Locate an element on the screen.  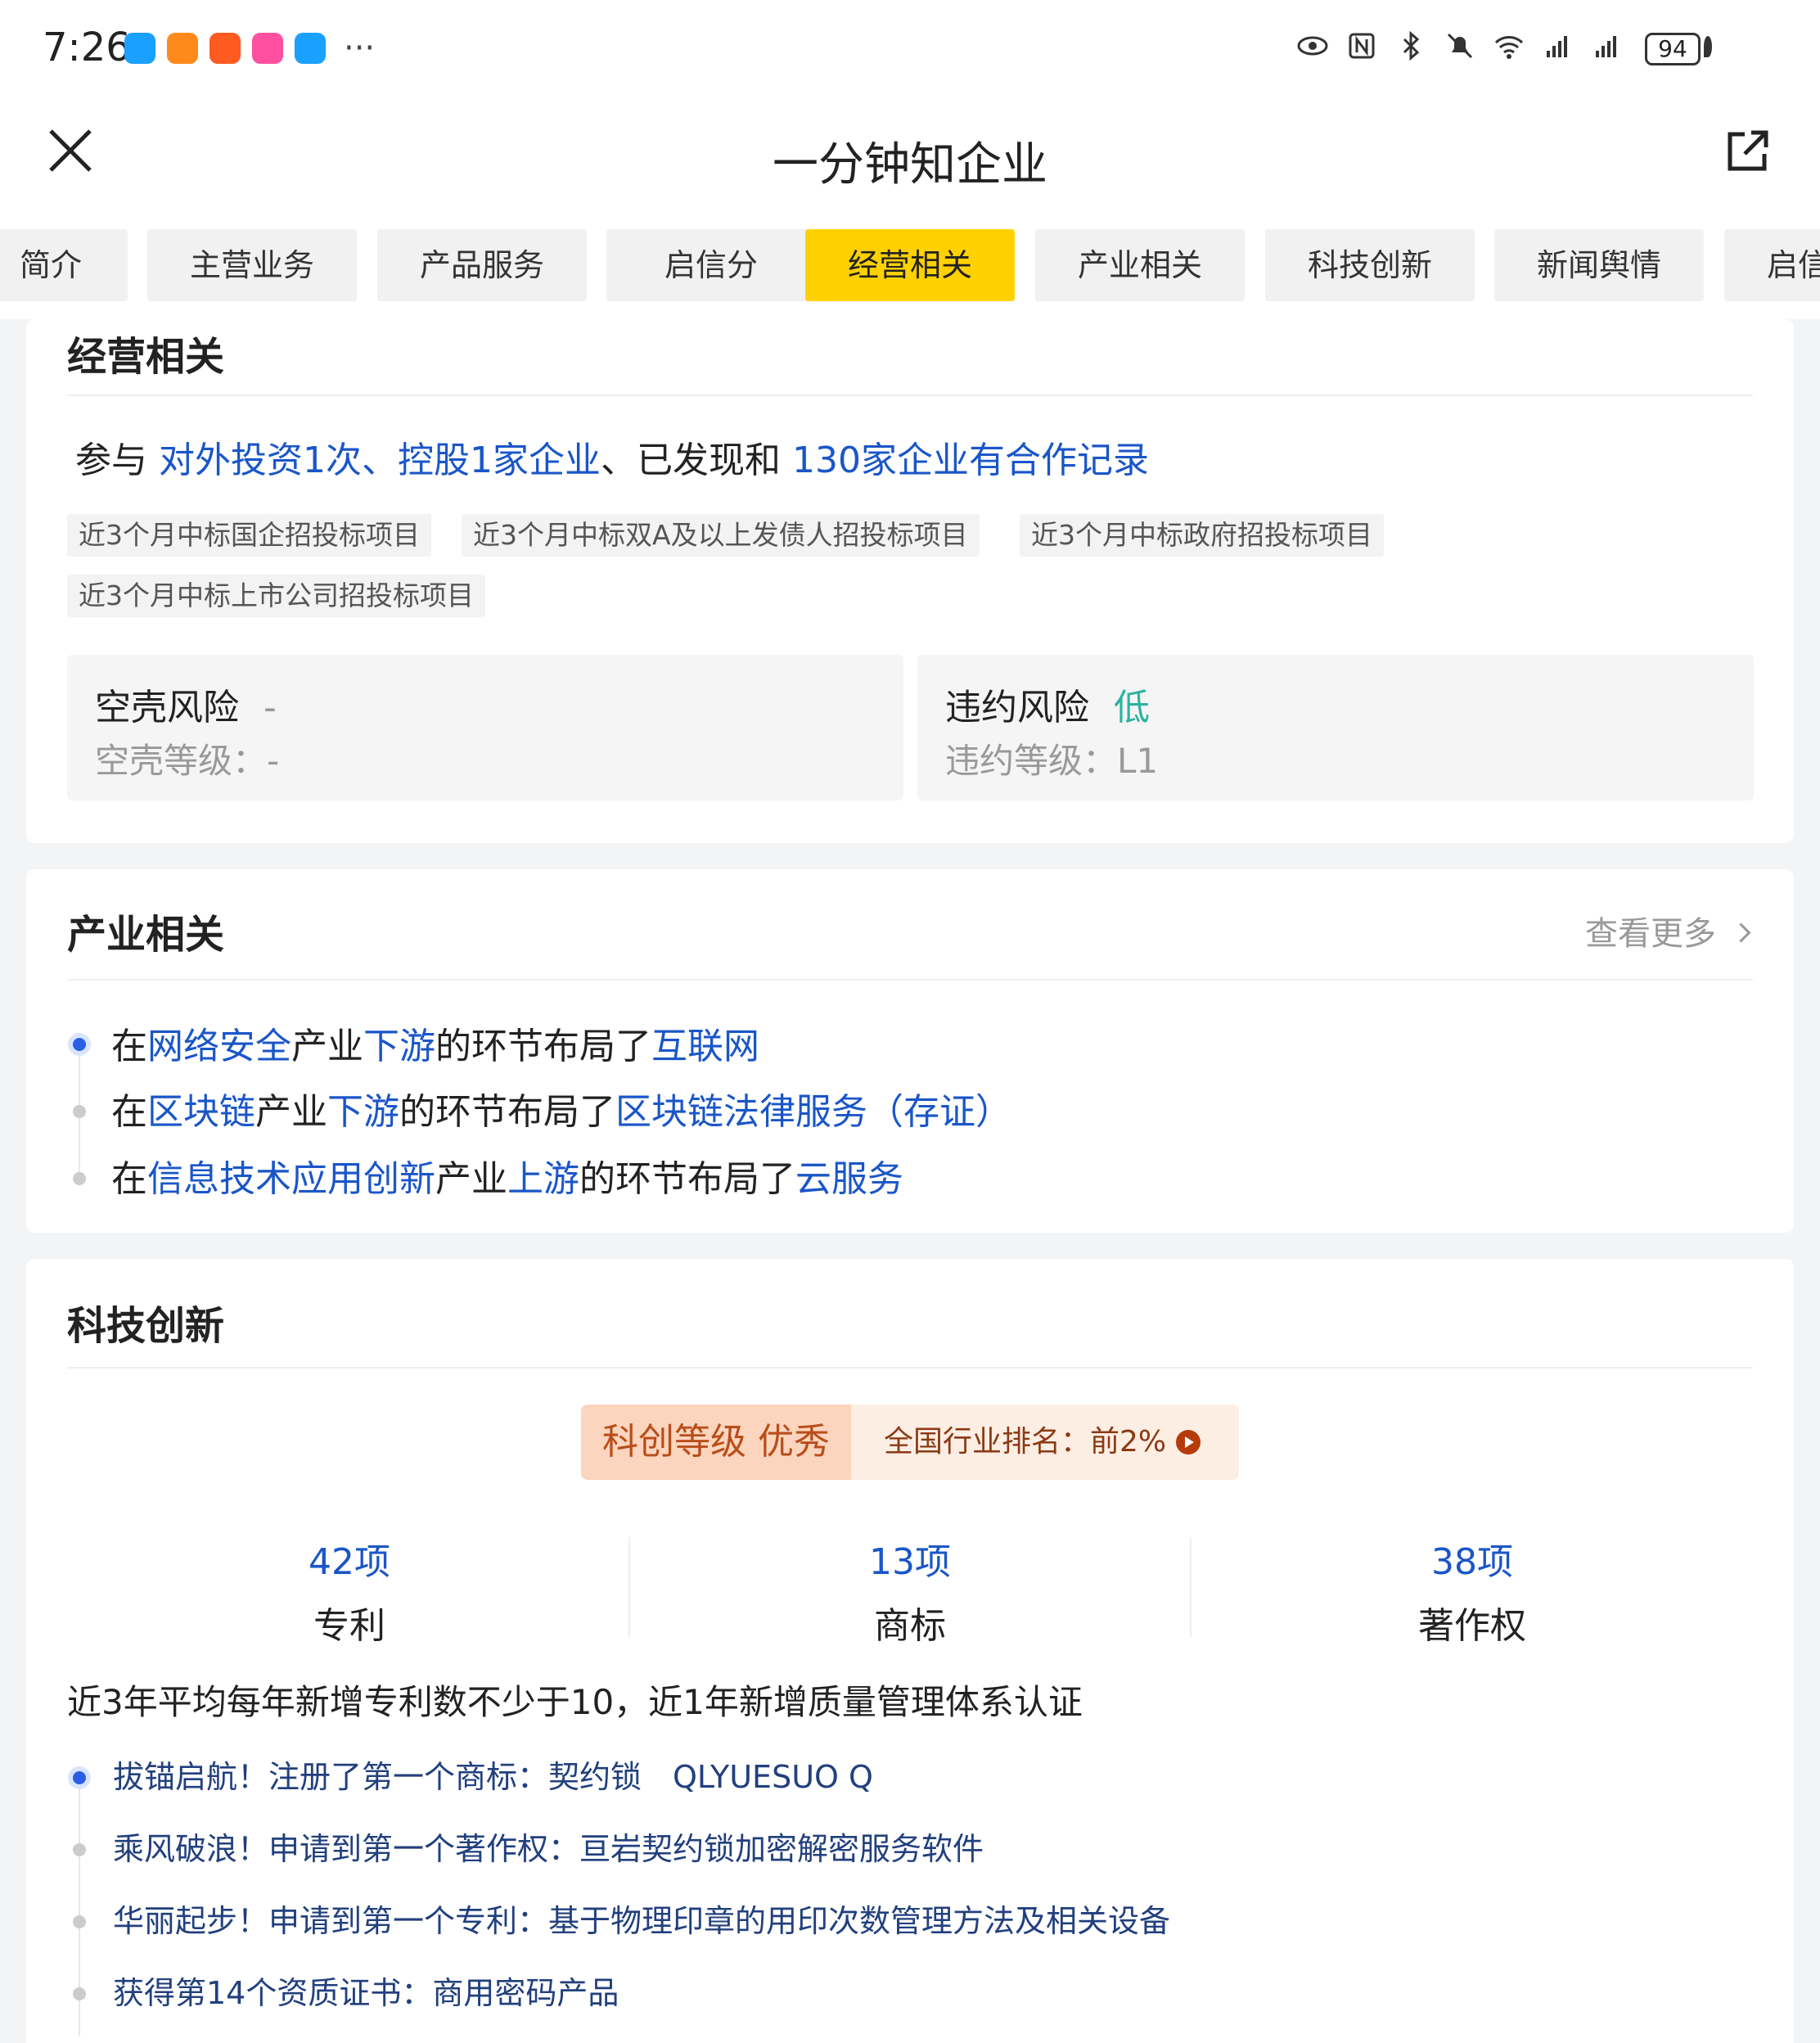
status-bar: 7:26 ··· 94 is located at coordinates (910, 50).